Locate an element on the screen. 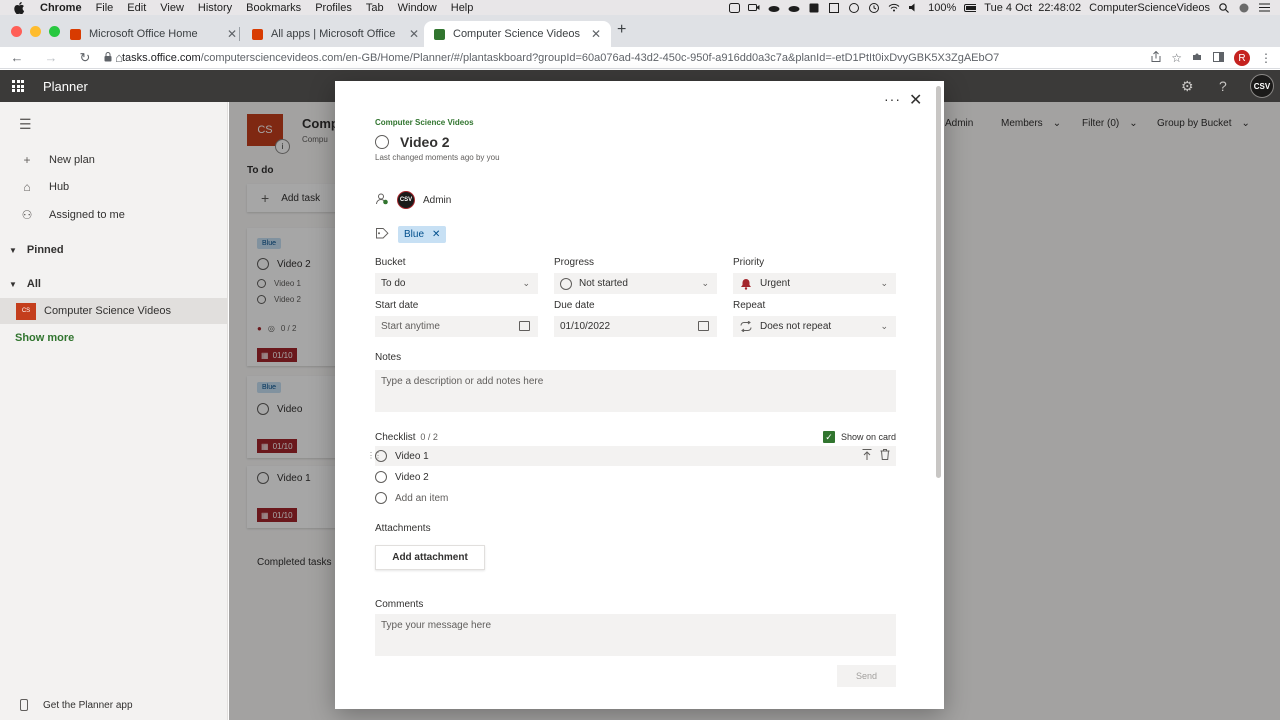  label-chip-blue: Blue ✕ is located at coordinates (422, 234).